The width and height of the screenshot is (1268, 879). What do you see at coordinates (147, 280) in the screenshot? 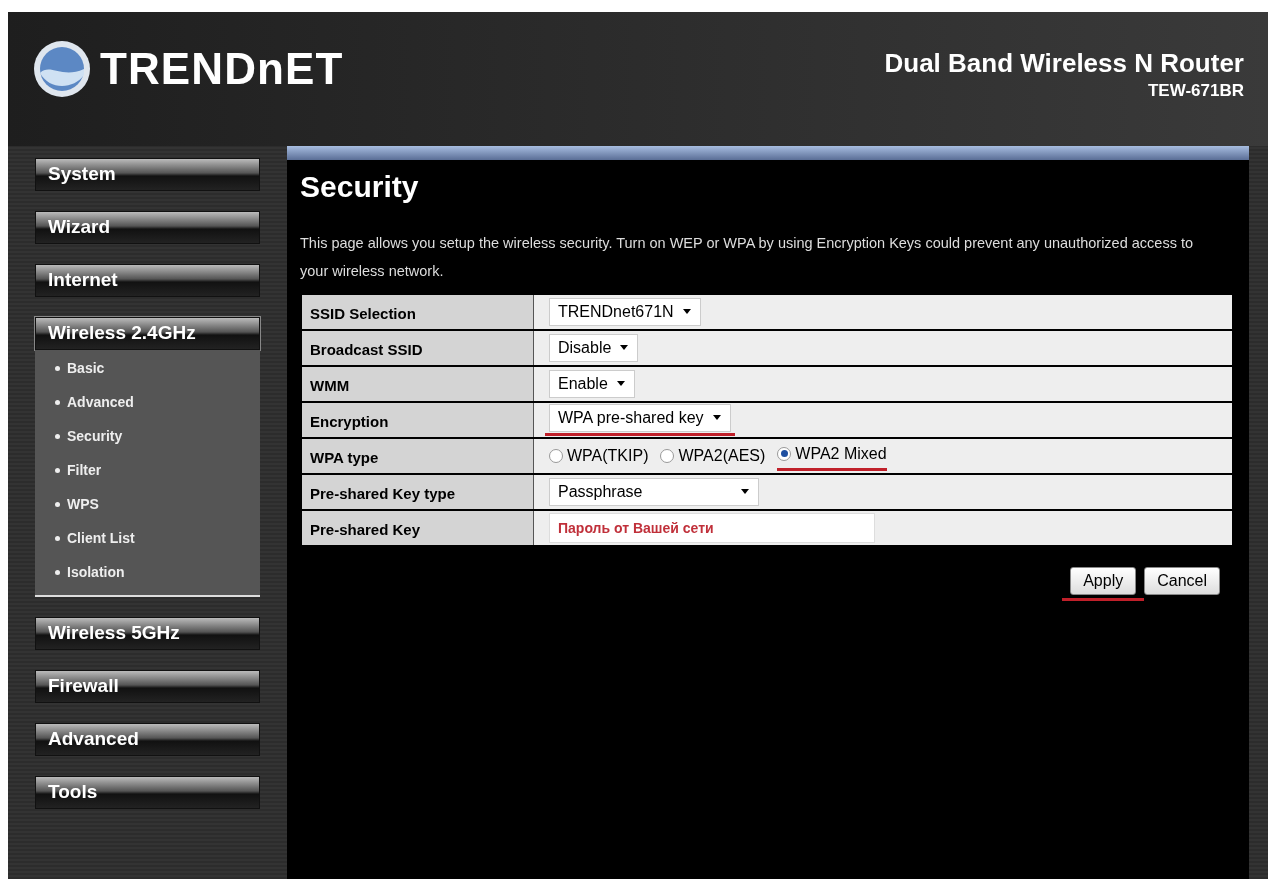
I see `sidebar-menu-button: Internet` at bounding box center [147, 280].